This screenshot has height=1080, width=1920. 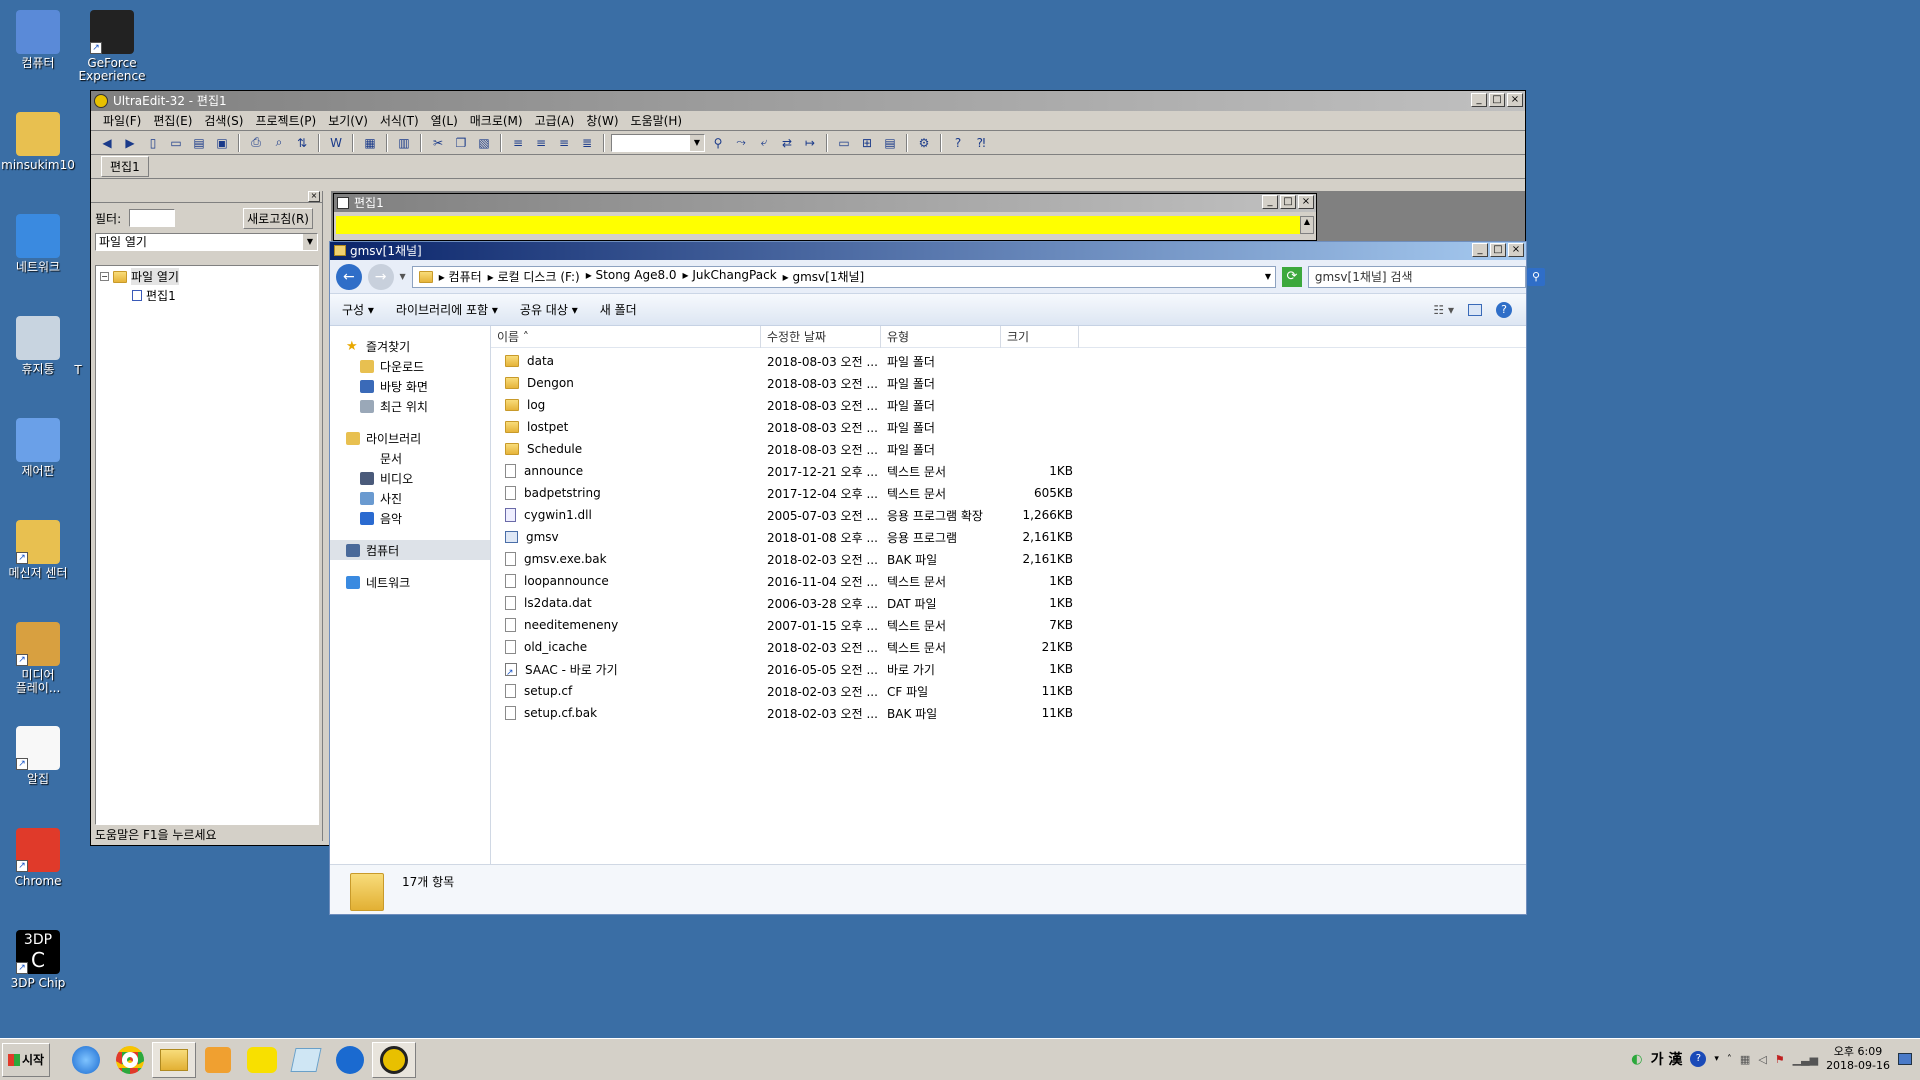 What do you see at coordinates (174, 1059) in the screenshot?
I see `taskbar-explorer` at bounding box center [174, 1059].